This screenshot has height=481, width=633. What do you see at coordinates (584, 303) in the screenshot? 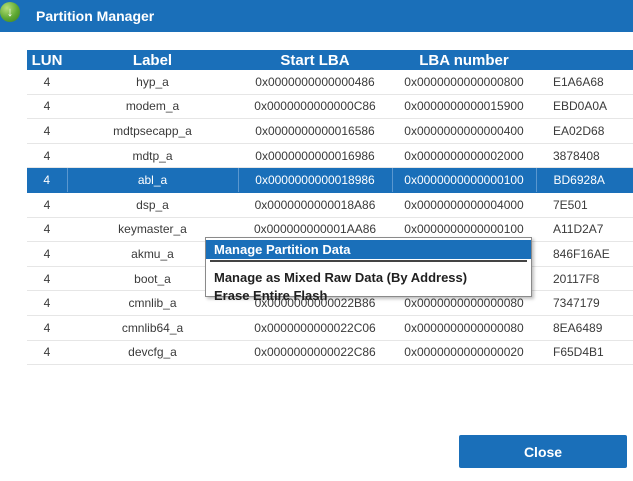
I see `cell-extra: 7347179` at bounding box center [584, 303].